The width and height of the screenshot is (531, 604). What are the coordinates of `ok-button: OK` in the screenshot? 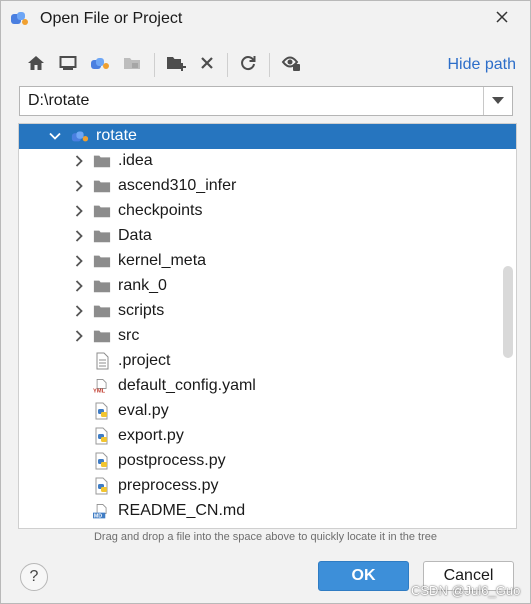 It's located at (363, 576).